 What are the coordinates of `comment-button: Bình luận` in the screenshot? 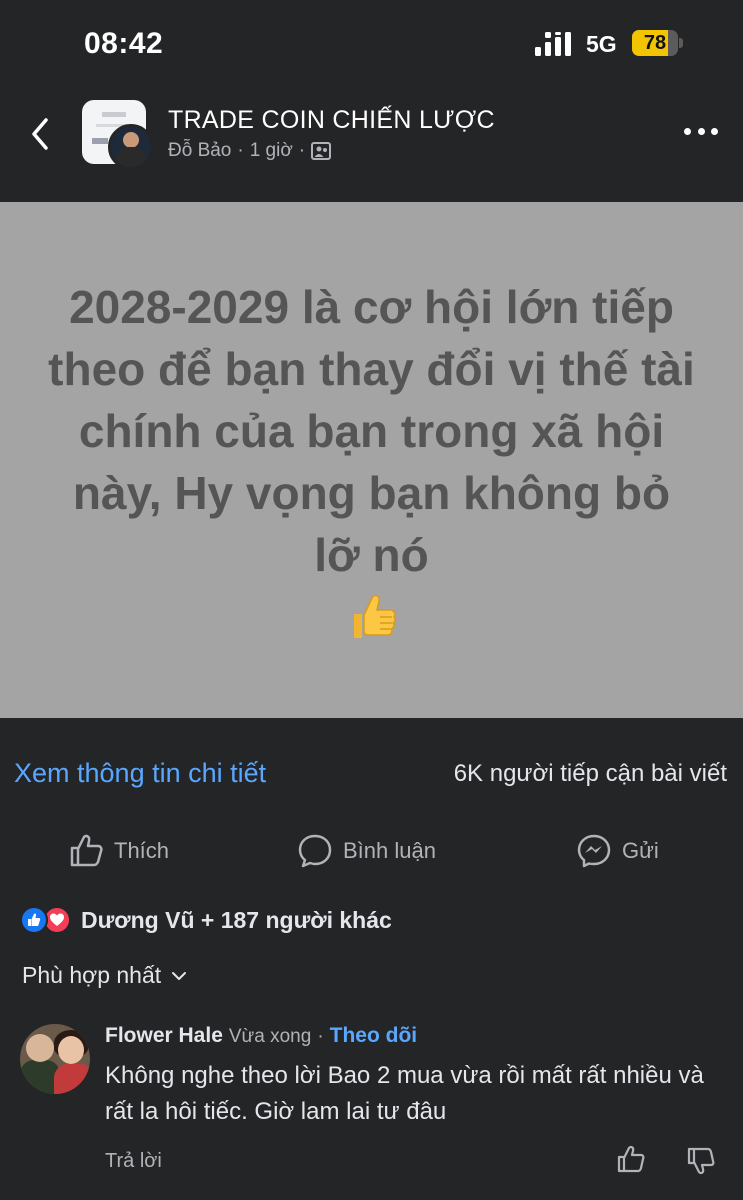 It's located at (366, 851).